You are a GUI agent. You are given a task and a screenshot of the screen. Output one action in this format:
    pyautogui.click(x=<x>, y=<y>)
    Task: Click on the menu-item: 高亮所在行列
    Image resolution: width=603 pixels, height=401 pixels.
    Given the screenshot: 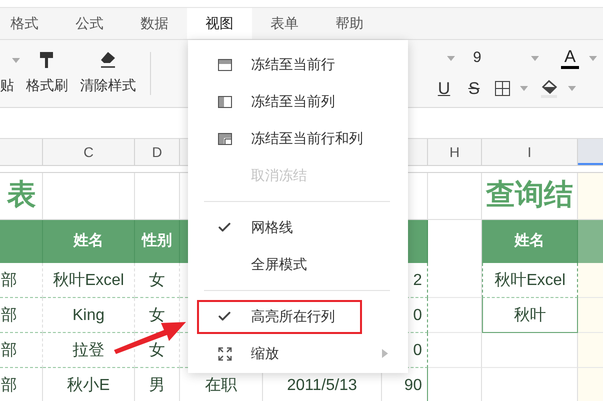 What is the action you would take?
    pyautogui.click(x=279, y=317)
    